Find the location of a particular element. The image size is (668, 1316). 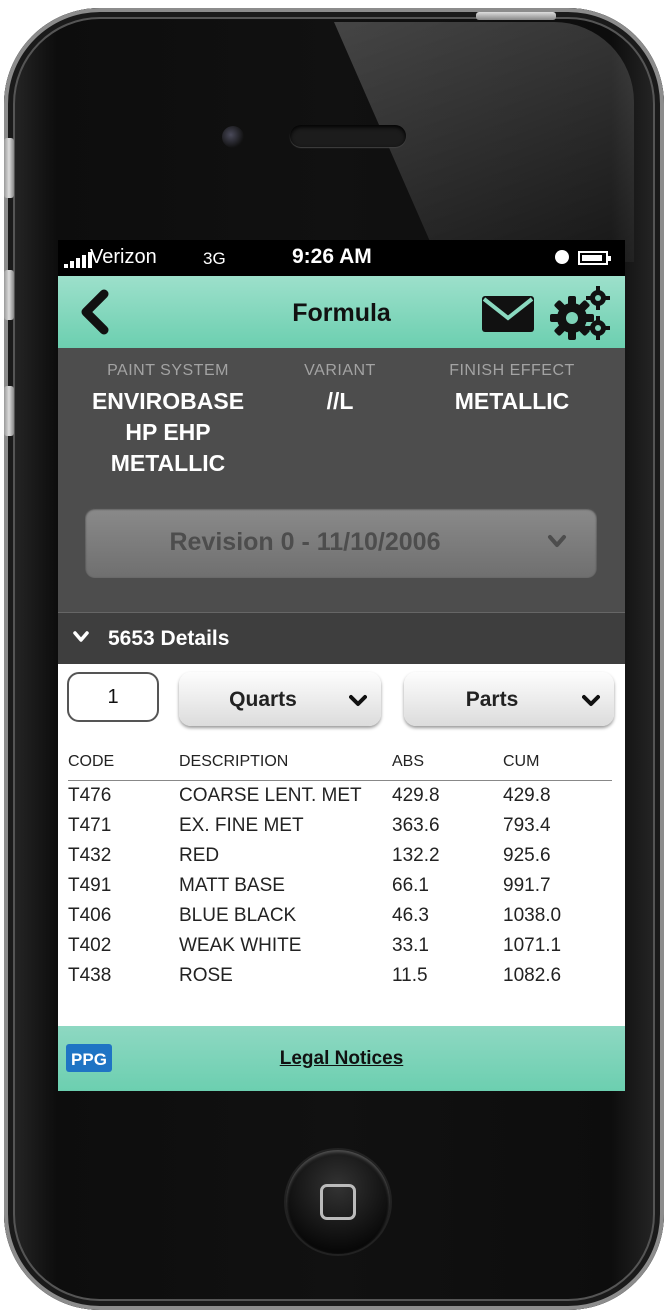

home-square-icon is located at coordinates (338, 1202).